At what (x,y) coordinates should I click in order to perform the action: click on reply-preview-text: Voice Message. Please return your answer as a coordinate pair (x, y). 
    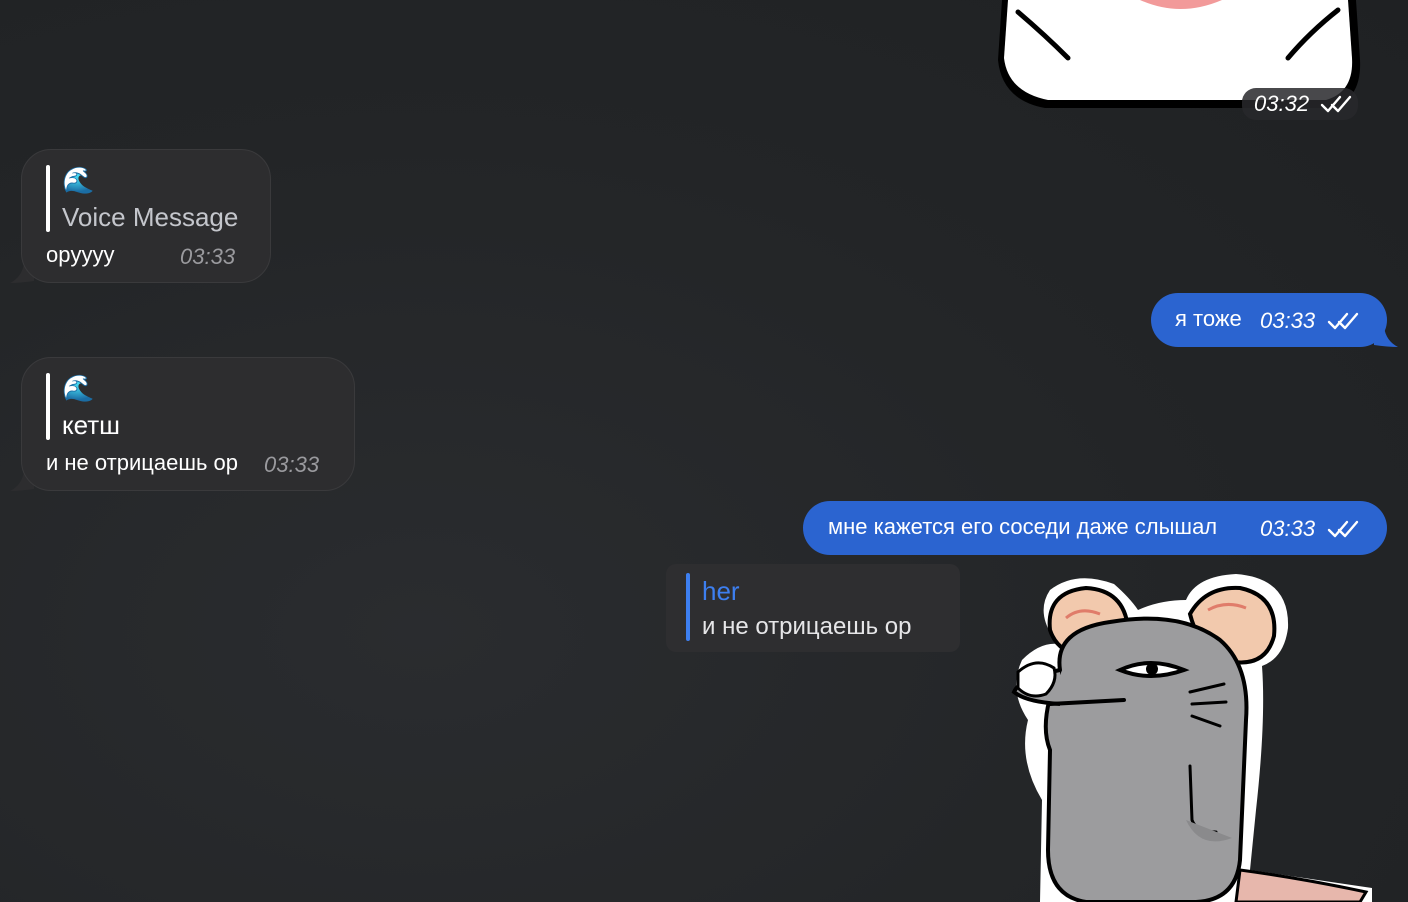
    Looking at the image, I should click on (150, 217).